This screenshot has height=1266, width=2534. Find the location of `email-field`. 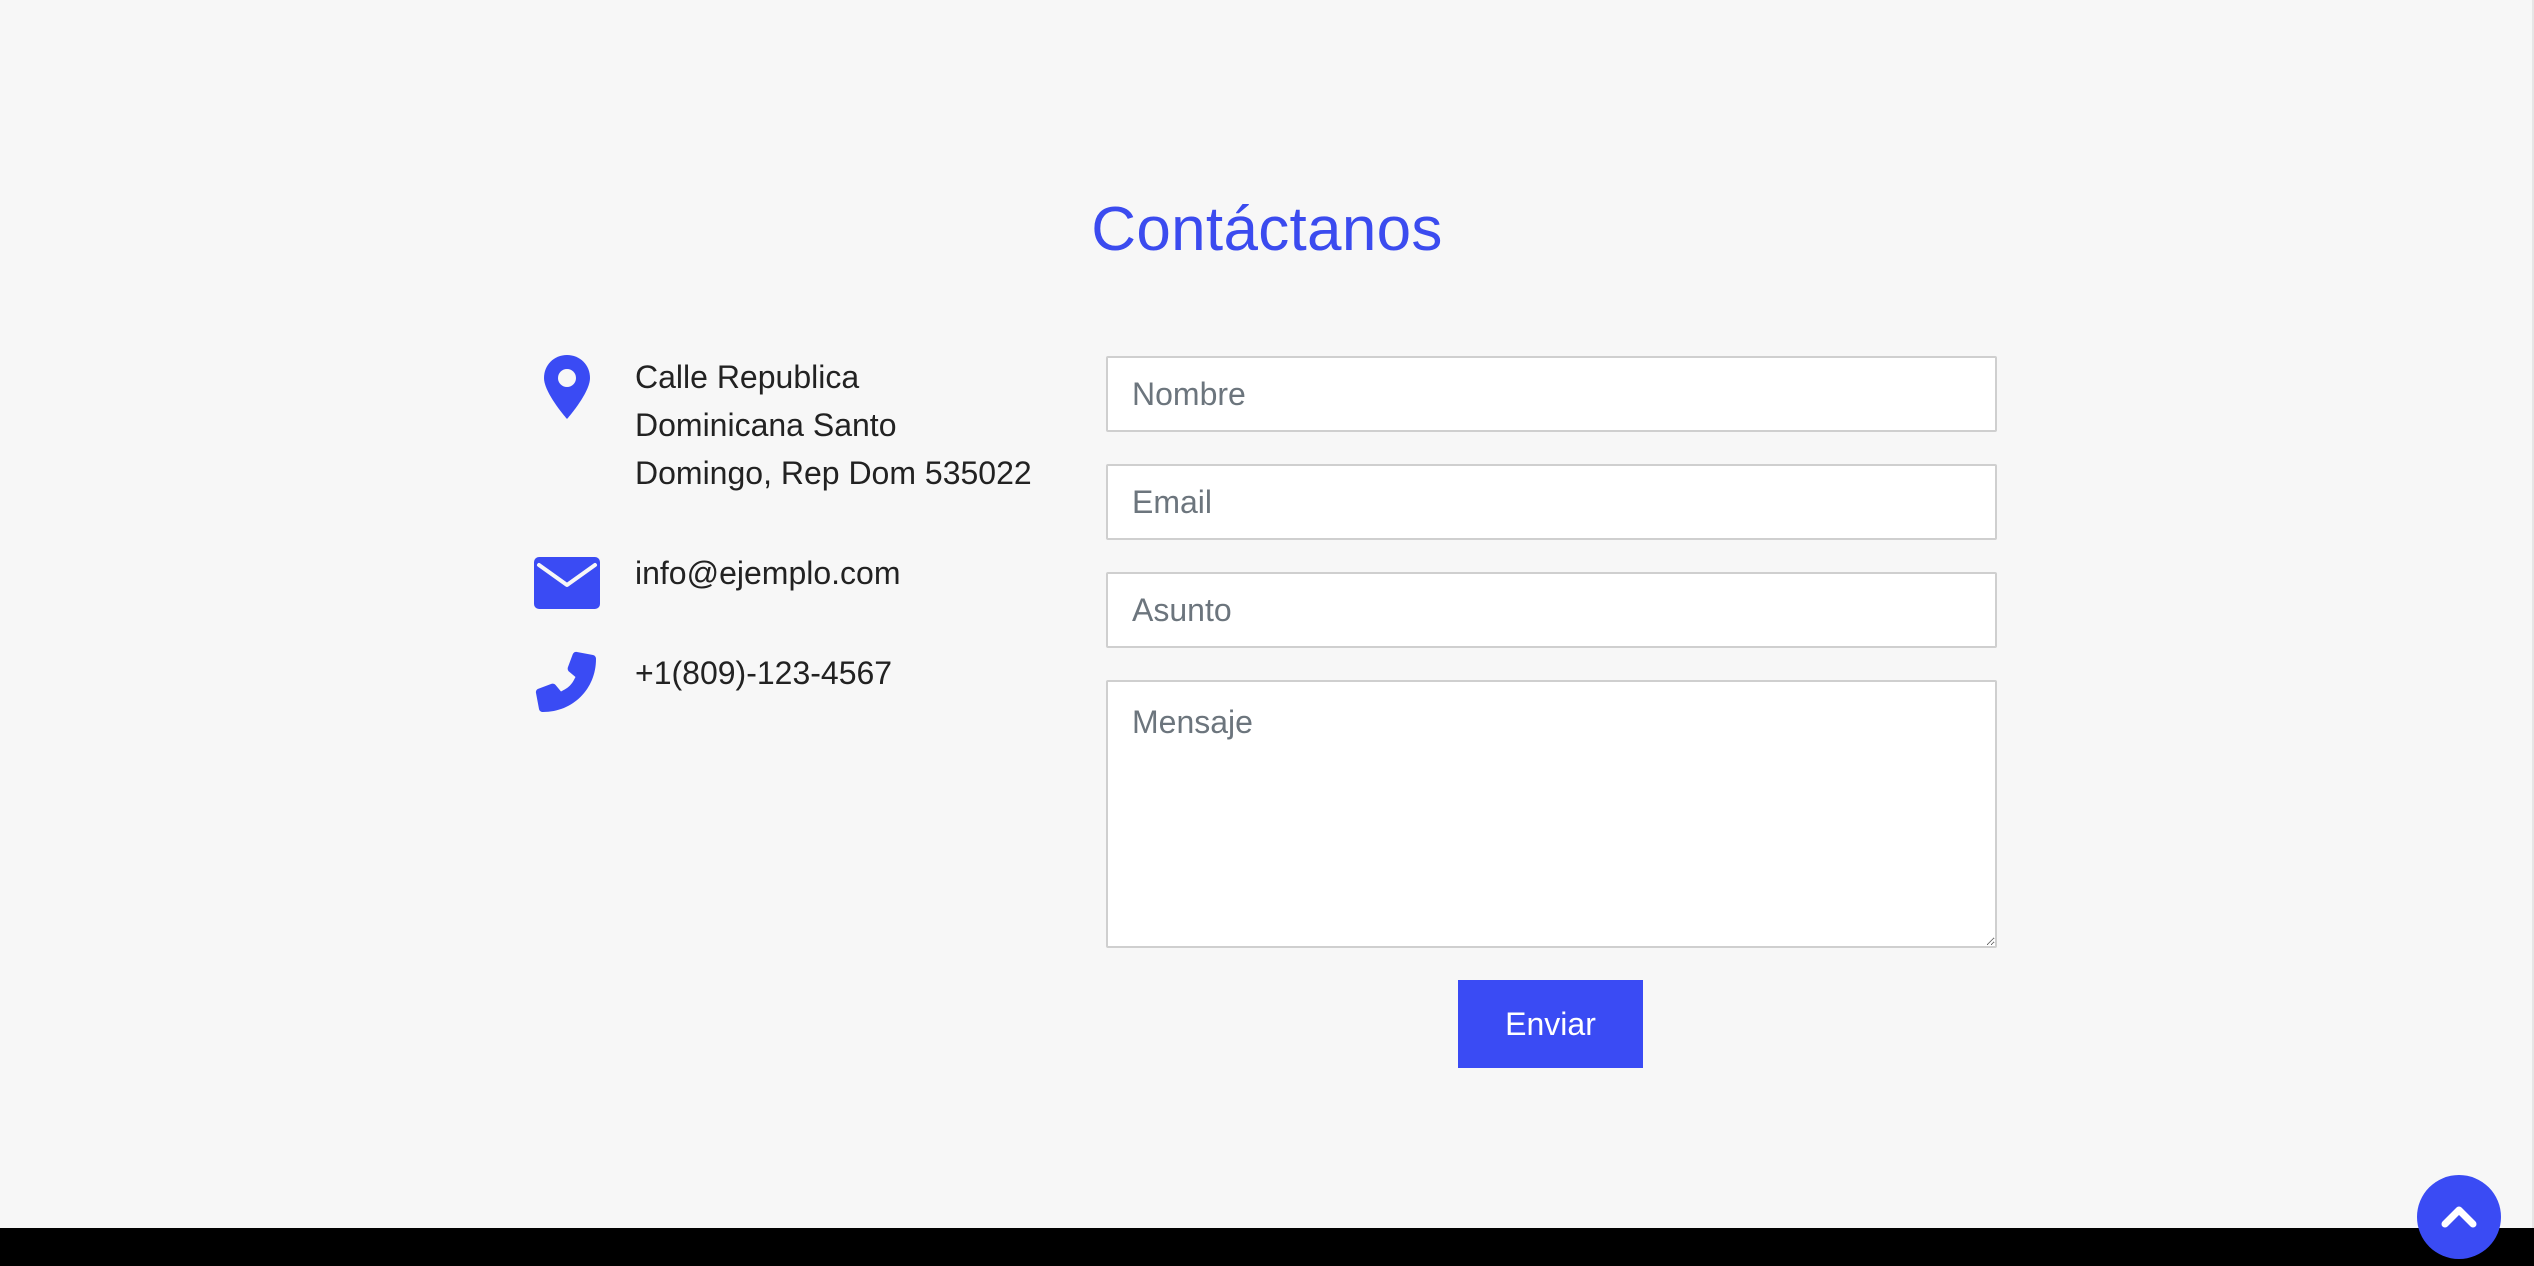

email-field is located at coordinates (1551, 502).